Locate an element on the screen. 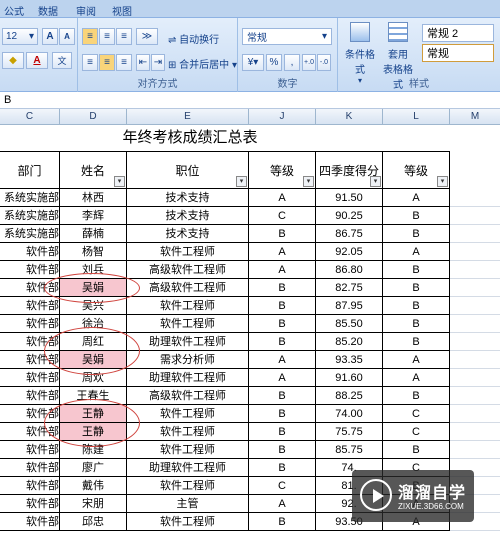 The width and height of the screenshot is (500, 539). cell-q4-score: 86.80 is located at coordinates (349, 270).